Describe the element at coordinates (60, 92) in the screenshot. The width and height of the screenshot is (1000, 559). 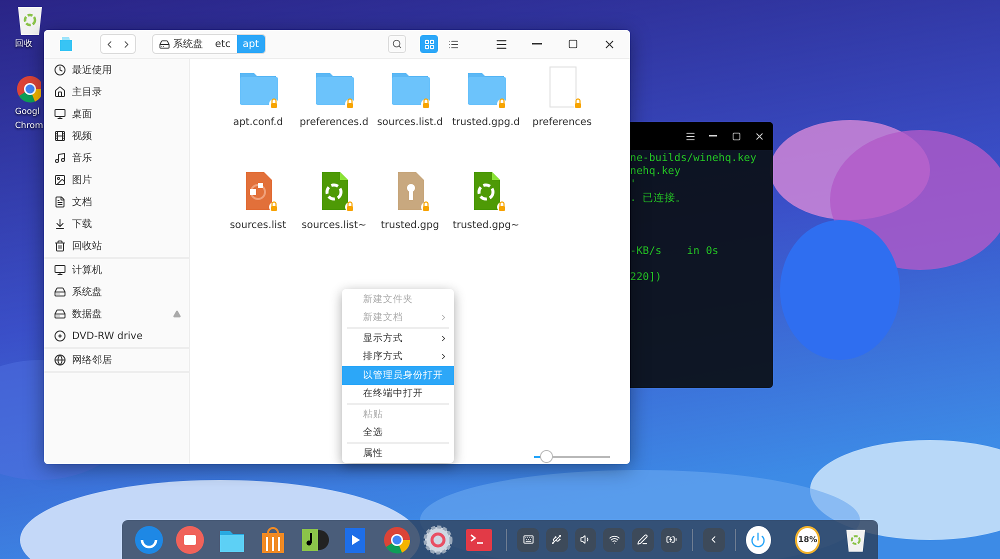
I see `home-icon` at that location.